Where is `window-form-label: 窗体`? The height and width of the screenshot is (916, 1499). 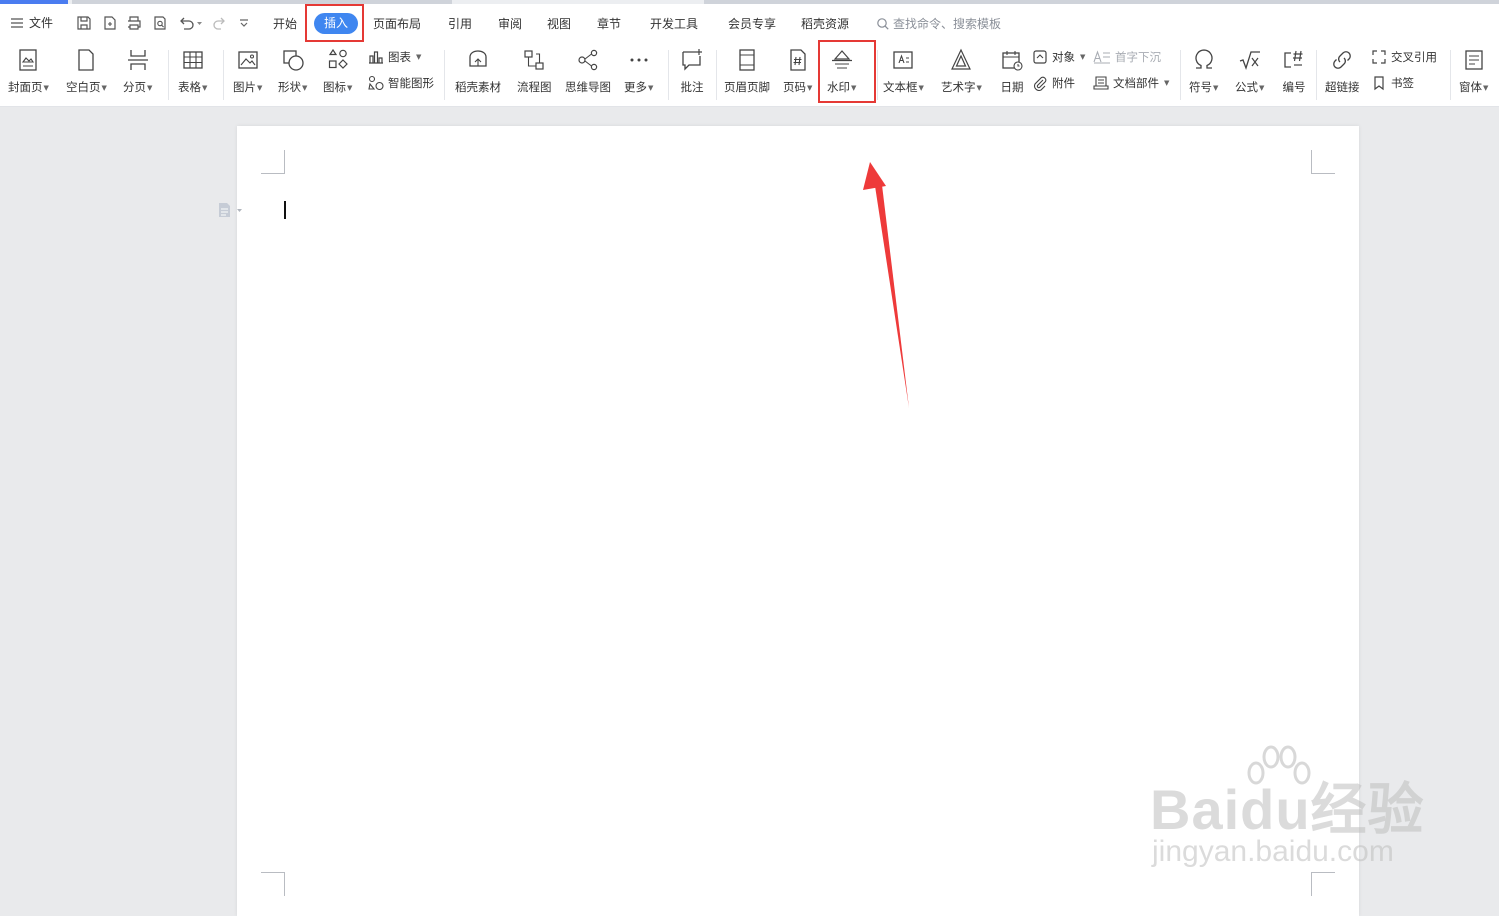 window-form-label: 窗体 is located at coordinates (1470, 87).